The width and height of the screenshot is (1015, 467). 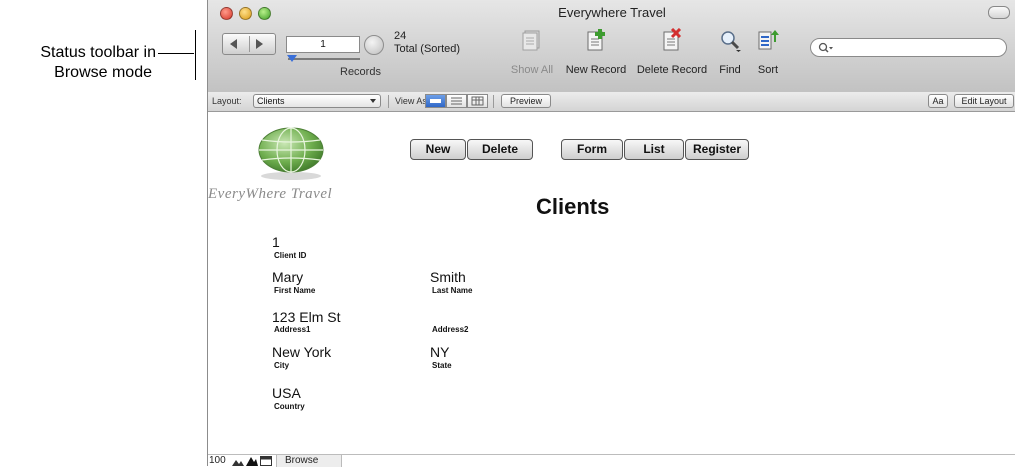 What do you see at coordinates (526, 101) in the screenshot?
I see `preview-button: Preview` at bounding box center [526, 101].